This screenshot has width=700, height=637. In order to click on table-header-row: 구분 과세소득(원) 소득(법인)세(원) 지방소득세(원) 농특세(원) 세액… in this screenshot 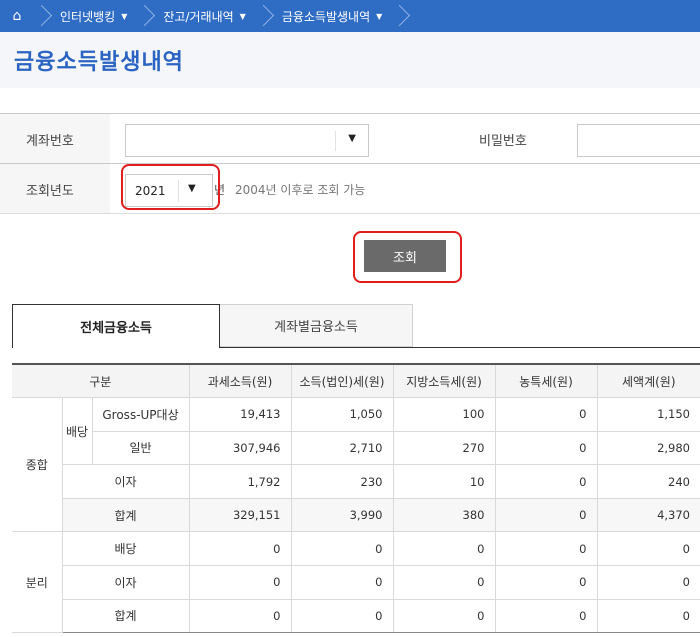, I will do `click(356, 381)`.